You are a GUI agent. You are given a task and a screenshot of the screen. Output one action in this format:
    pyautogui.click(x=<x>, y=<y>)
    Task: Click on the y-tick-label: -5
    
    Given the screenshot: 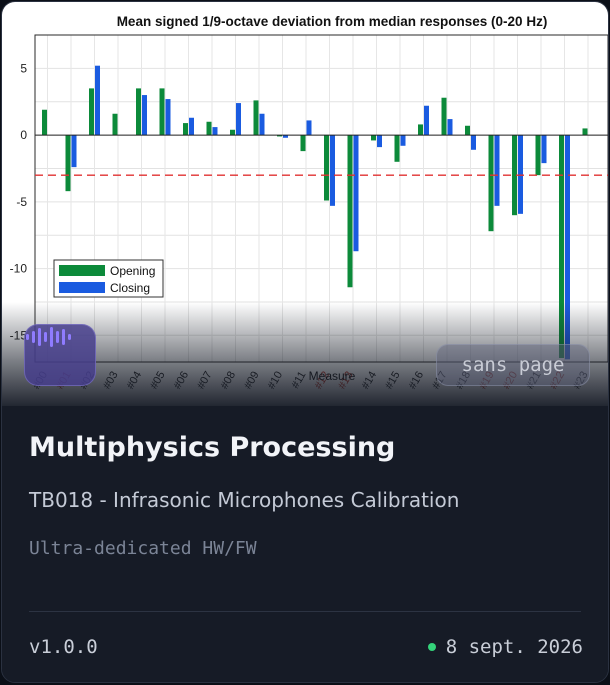 What is the action you would take?
    pyautogui.click(x=21, y=202)
    